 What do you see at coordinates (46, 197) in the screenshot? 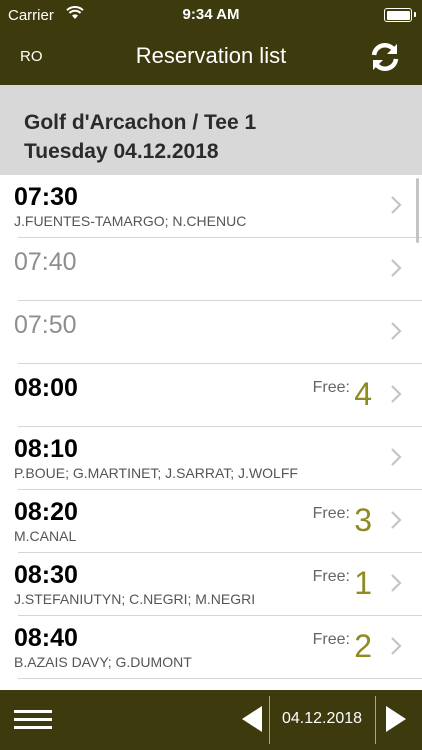
I see `tee-time: 07:30` at bounding box center [46, 197].